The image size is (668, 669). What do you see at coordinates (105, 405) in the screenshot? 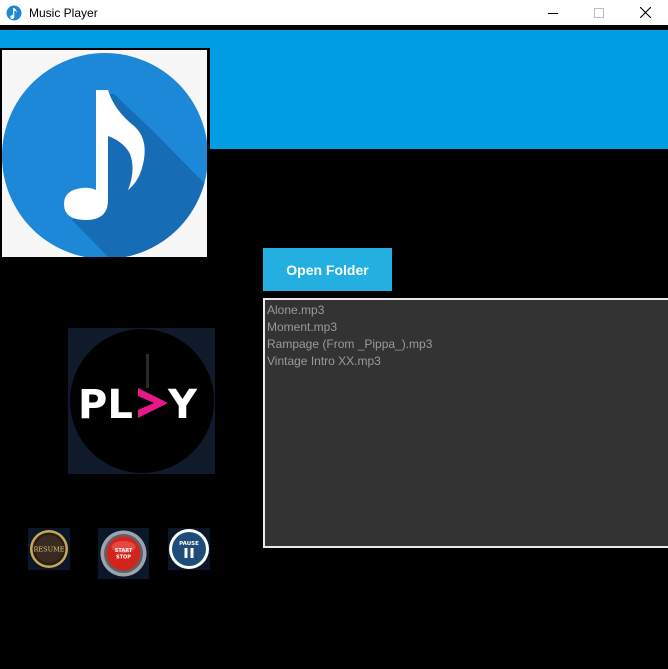
I see `play-text-left: PL` at bounding box center [105, 405].